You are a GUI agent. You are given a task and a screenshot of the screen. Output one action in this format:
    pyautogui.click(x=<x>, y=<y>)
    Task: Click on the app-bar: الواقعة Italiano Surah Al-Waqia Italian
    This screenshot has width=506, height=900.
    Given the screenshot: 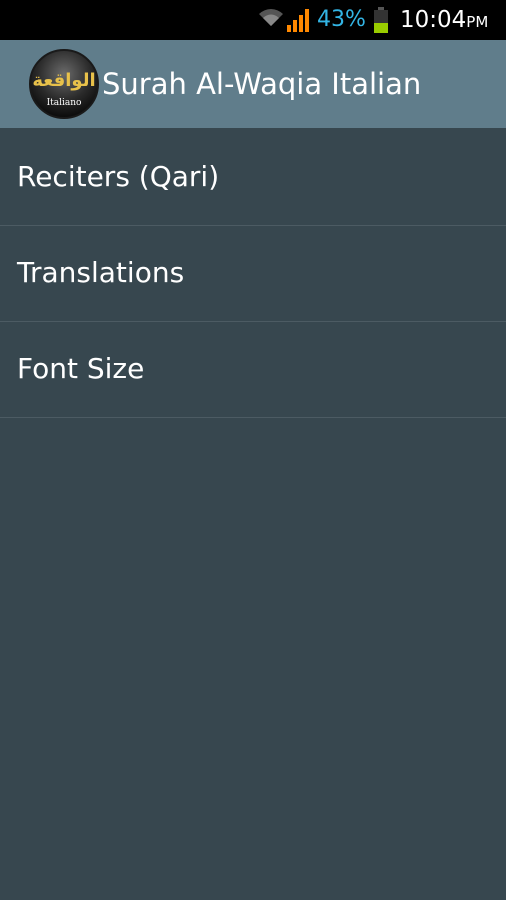 What is the action you would take?
    pyautogui.click(x=253, y=84)
    